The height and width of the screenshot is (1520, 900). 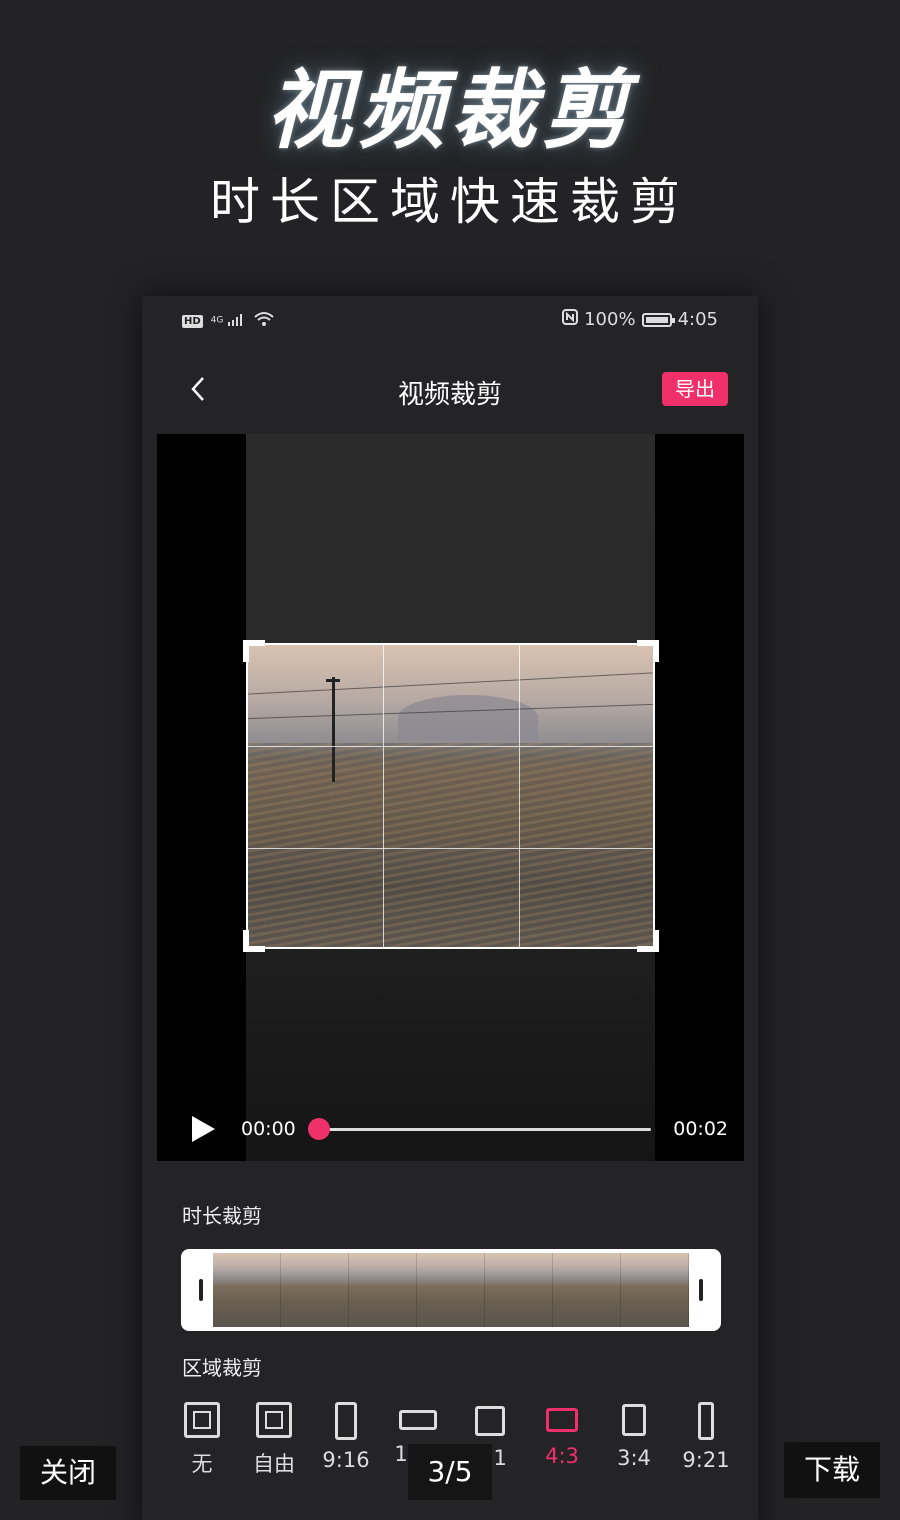 I want to click on ratio-option-3-4: 3:4, so click(x=634, y=1441).